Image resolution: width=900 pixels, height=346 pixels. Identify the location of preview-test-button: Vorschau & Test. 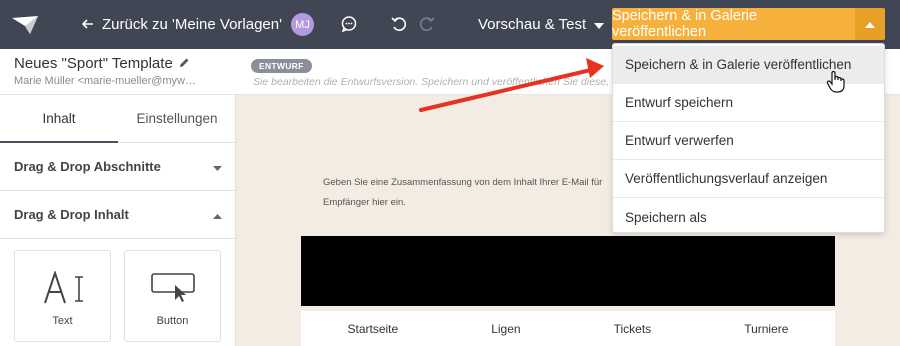
(541, 24).